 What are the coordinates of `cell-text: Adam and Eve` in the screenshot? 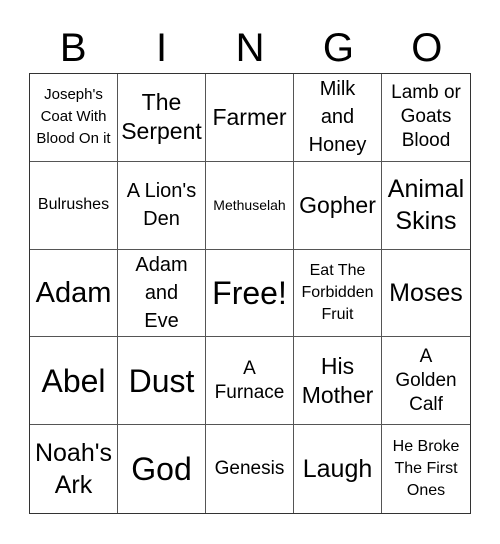 It's located at (161, 292).